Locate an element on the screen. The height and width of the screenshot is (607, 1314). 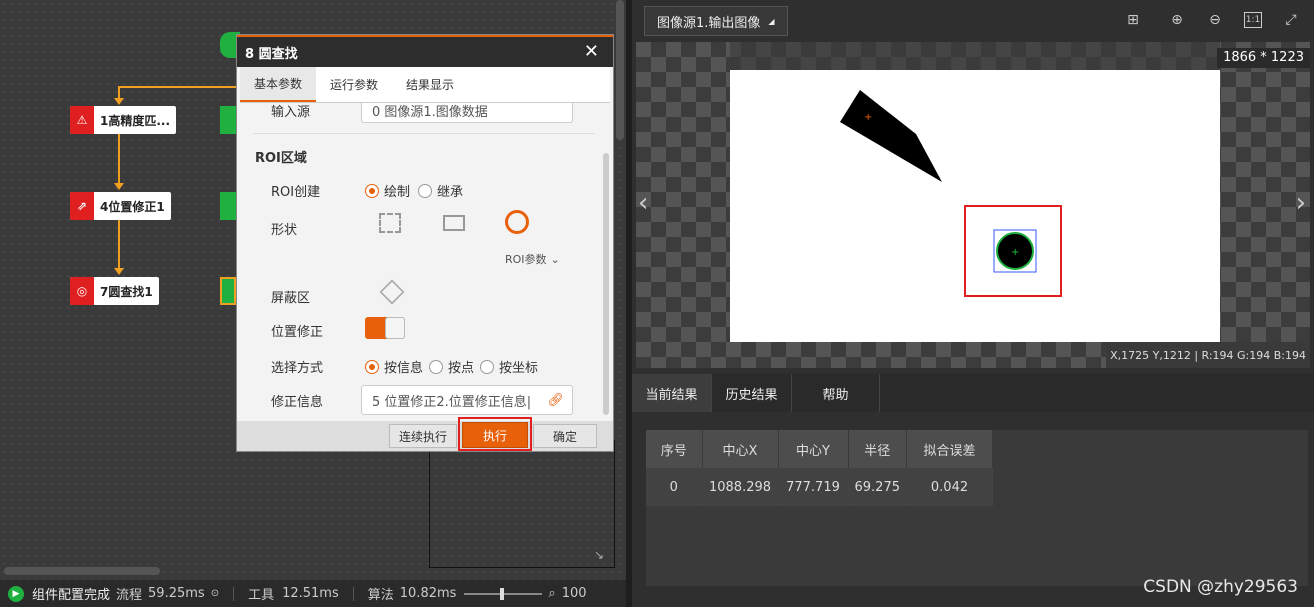
table-row: 0 1088.298 777.719 69.275 0.042 is located at coordinates (819, 487).